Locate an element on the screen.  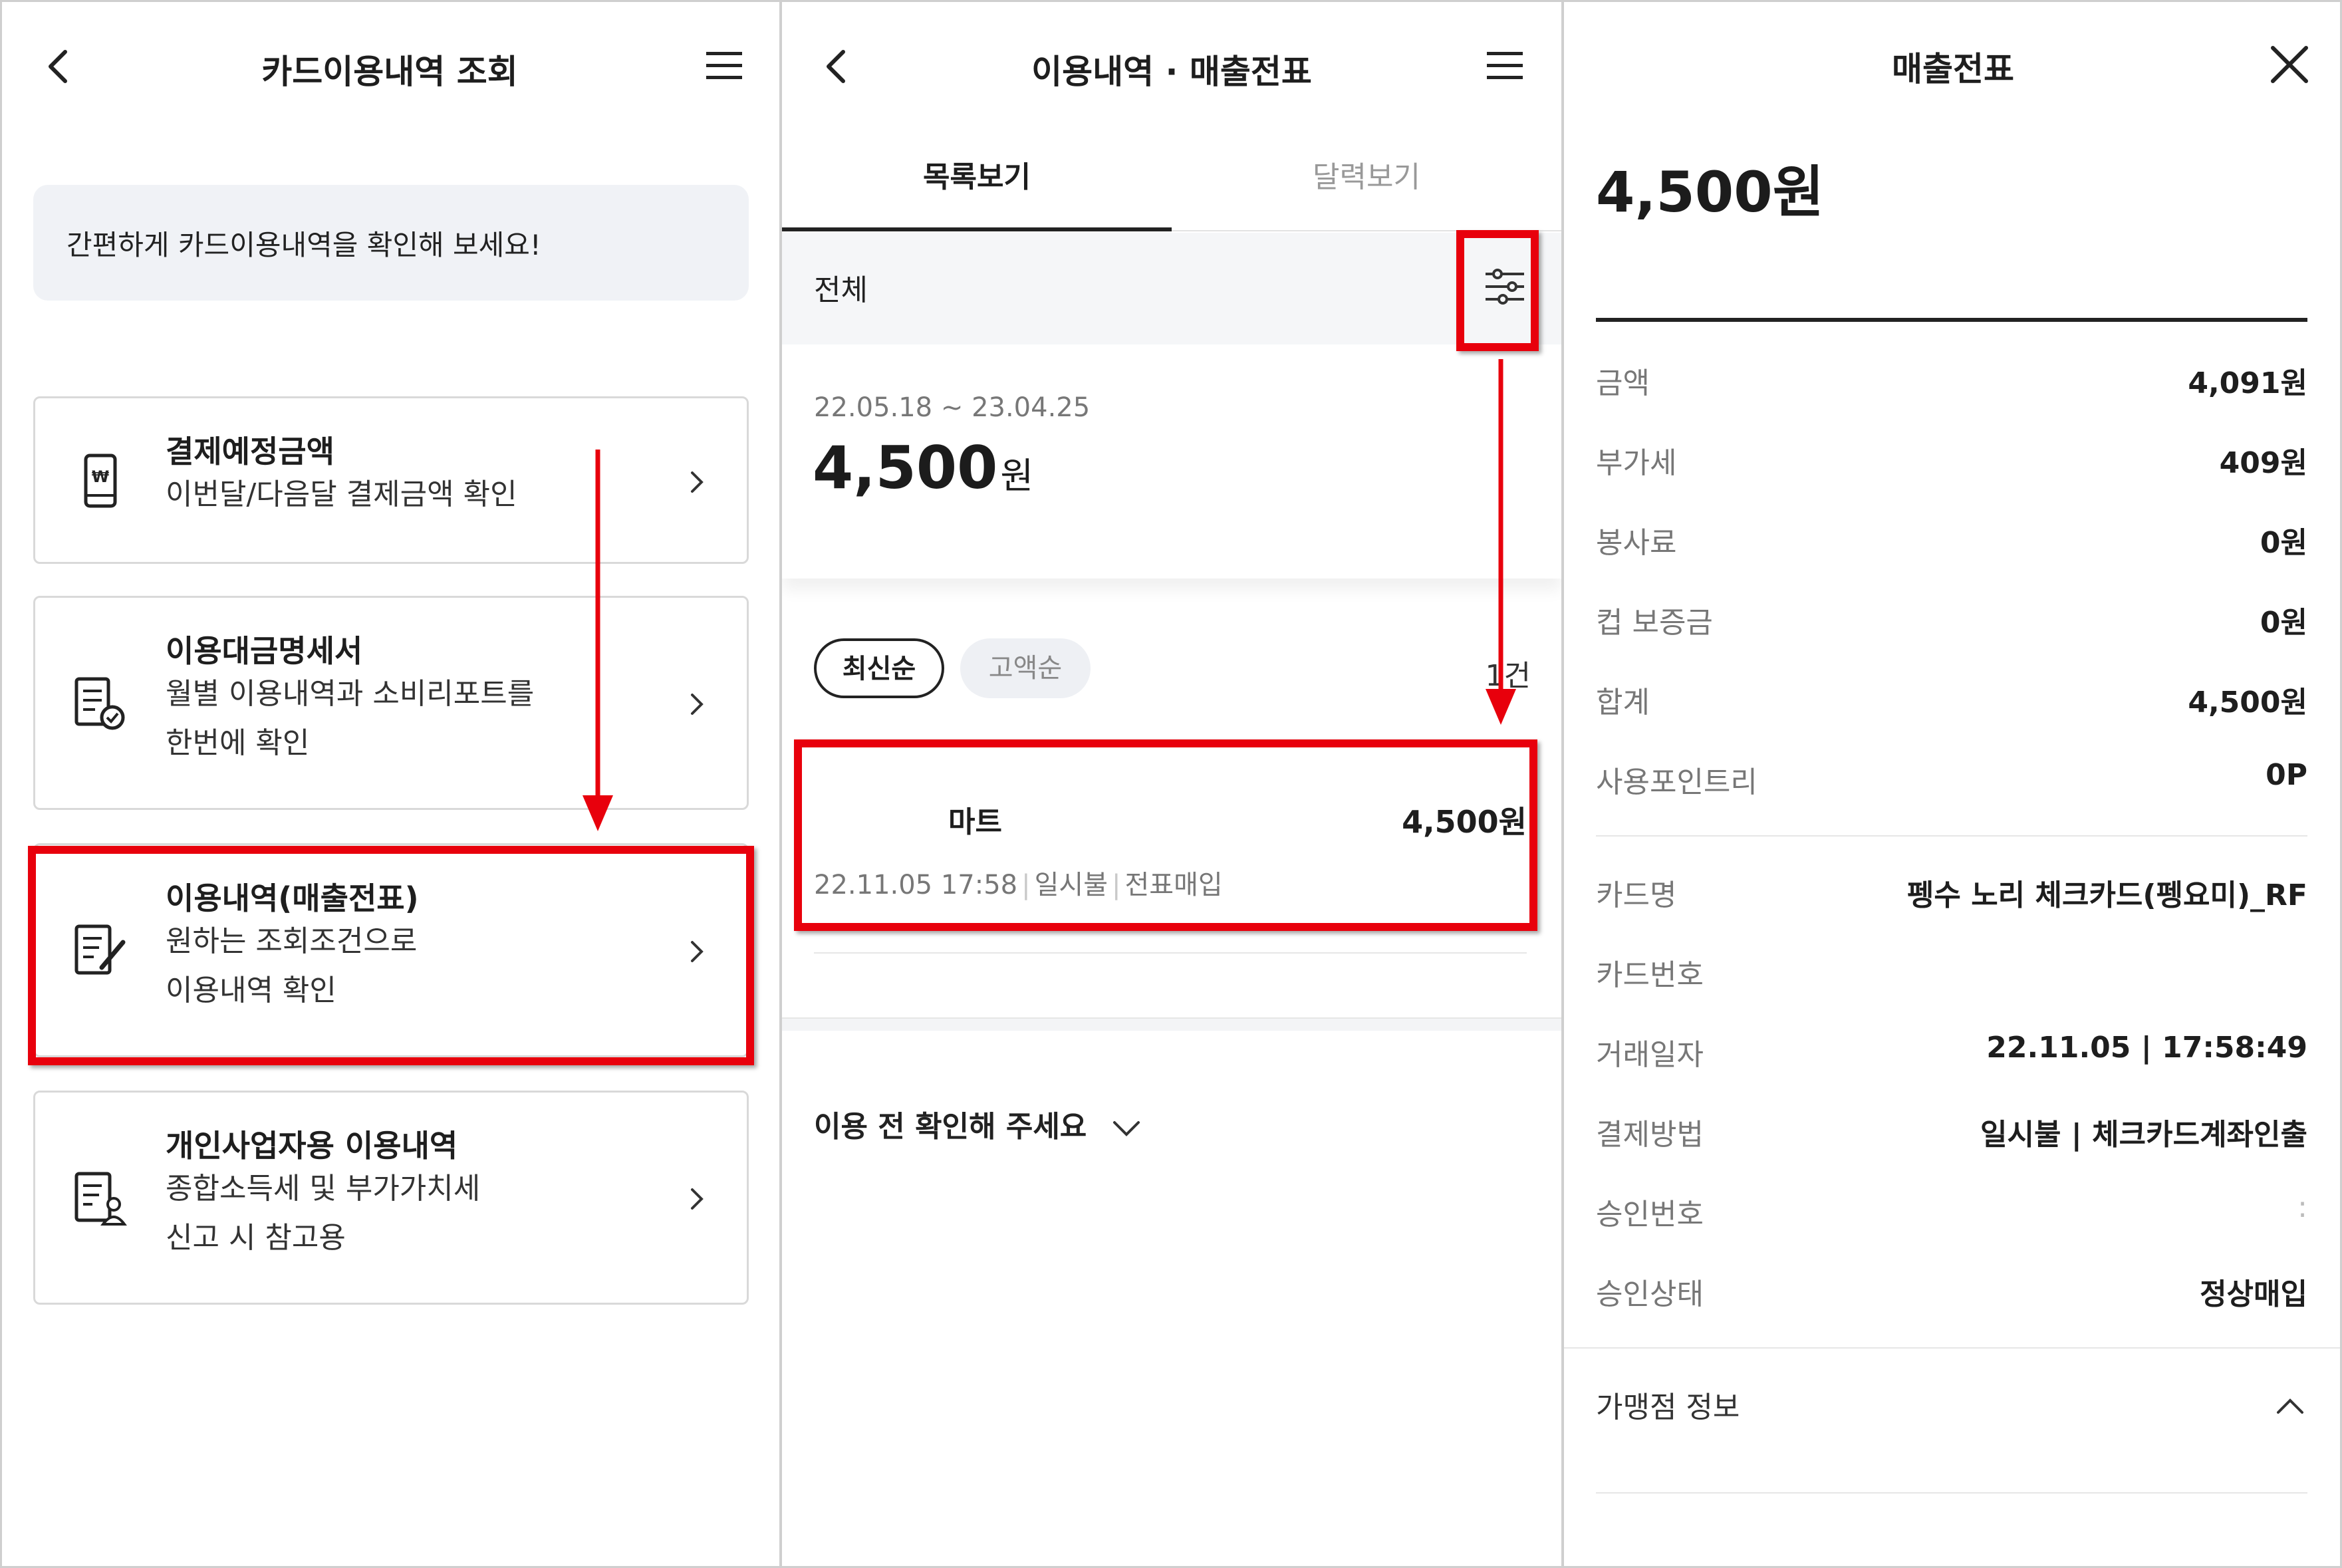
document-person-icon is located at coordinates (100, 1199).